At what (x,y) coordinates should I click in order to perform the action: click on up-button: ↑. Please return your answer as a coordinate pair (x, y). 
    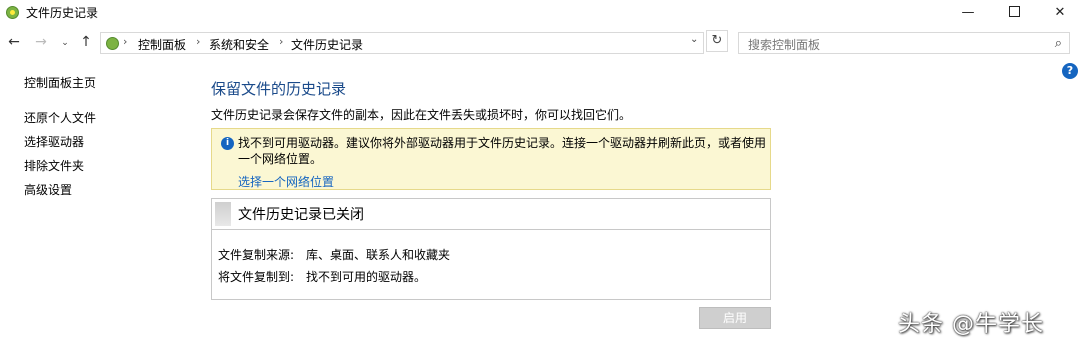
    Looking at the image, I should click on (86, 42).